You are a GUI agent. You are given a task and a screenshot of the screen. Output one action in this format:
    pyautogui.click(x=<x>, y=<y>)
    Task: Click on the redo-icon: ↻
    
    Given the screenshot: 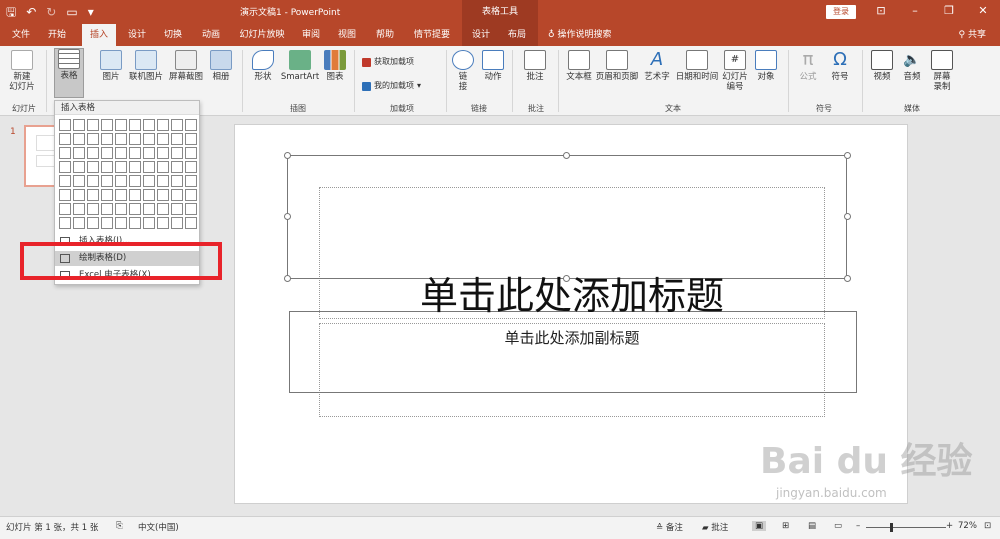 What is the action you would take?
    pyautogui.click(x=51, y=12)
    